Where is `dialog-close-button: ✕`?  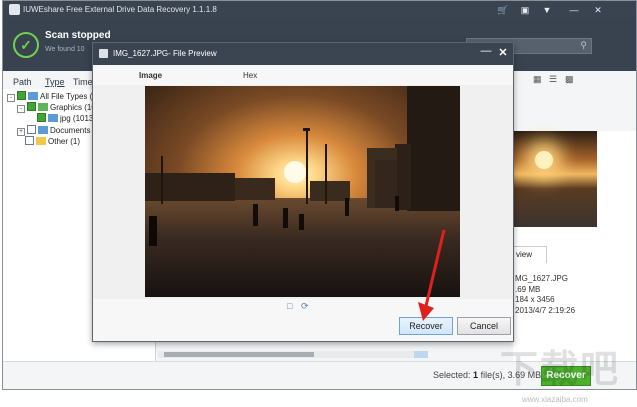 dialog-close-button: ✕ is located at coordinates (503, 53).